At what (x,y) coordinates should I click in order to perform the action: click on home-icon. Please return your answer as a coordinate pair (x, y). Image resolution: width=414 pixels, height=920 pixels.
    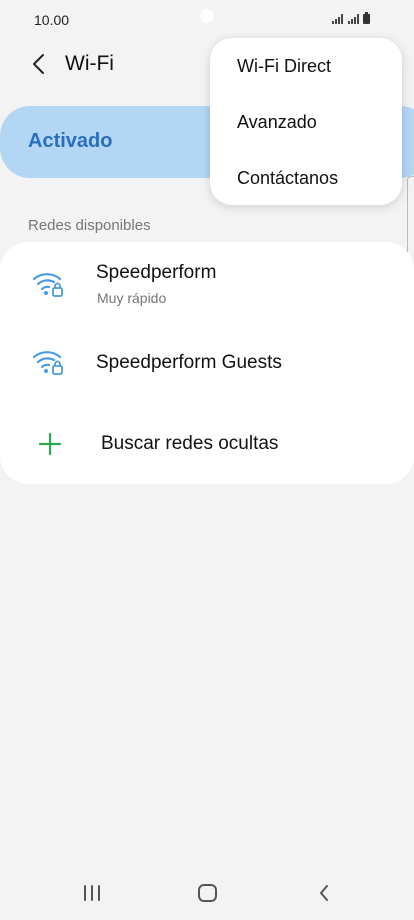
    Looking at the image, I should click on (207, 893).